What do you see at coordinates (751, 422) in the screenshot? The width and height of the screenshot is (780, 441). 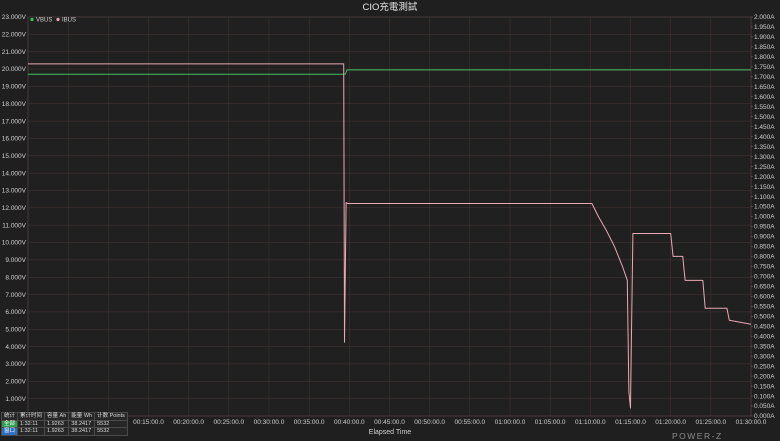 I see `x-tick-label: 01:30:00.0` at bounding box center [751, 422].